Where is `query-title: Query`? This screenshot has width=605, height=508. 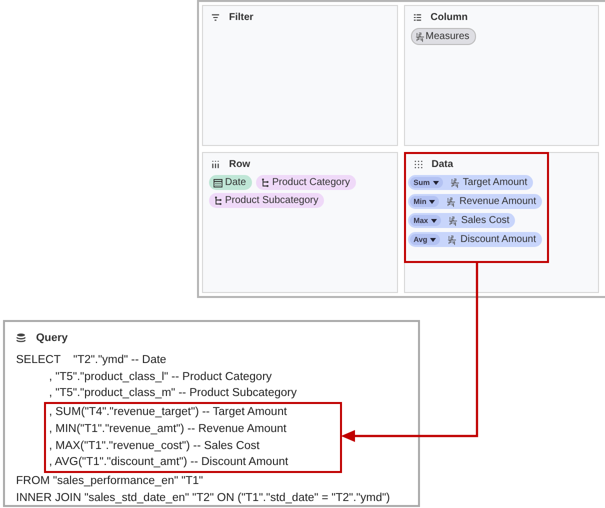
query-title: Query is located at coordinates (52, 338).